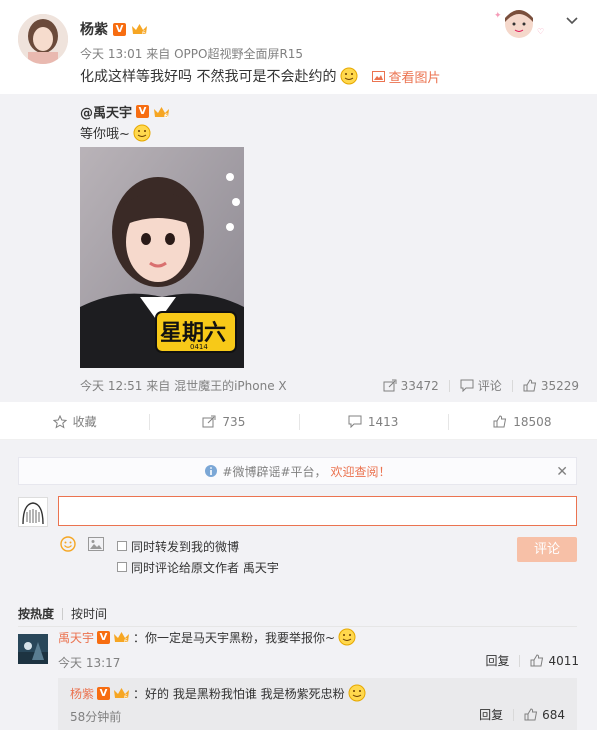 This screenshot has width=597, height=730. Describe the element at coordinates (547, 549) in the screenshot. I see `submit-comment-button: 评论` at that location.